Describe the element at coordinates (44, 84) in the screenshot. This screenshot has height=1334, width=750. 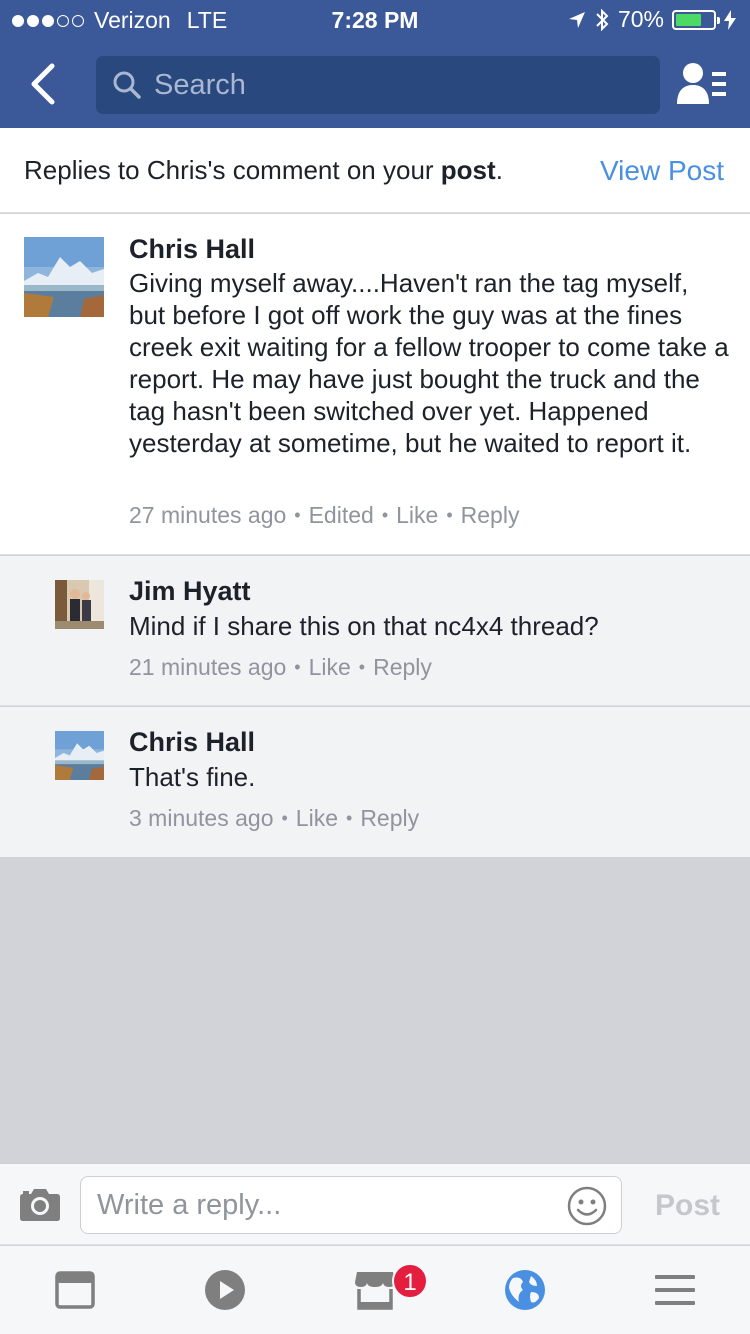
I see `back-icon` at that location.